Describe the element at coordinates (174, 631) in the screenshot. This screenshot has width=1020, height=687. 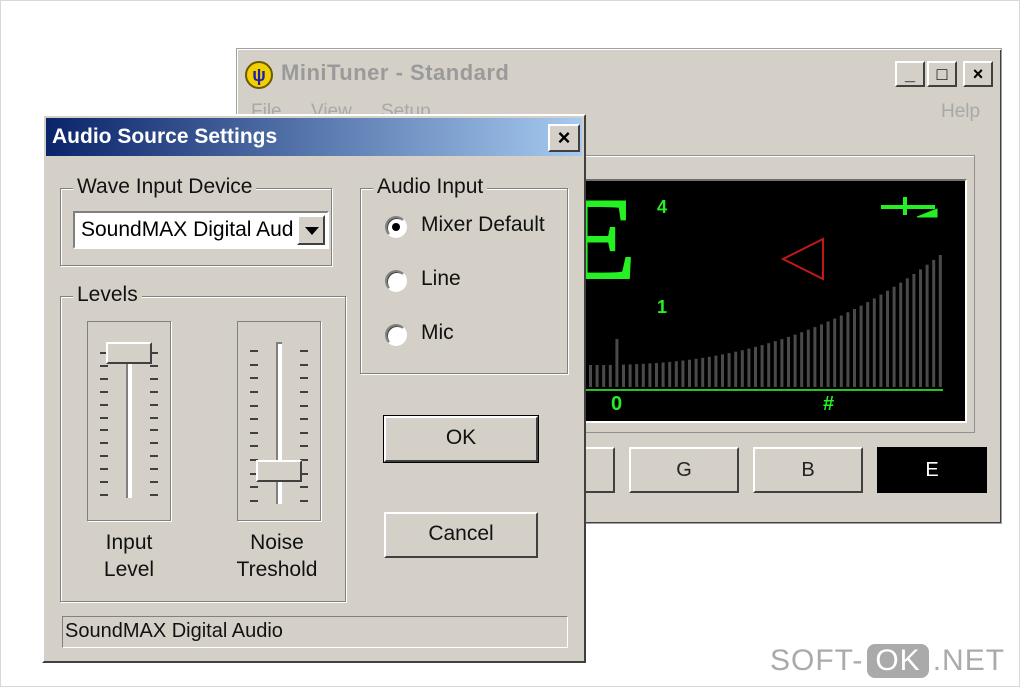
I see `status-text: SoundMAX Digital Audio` at that location.